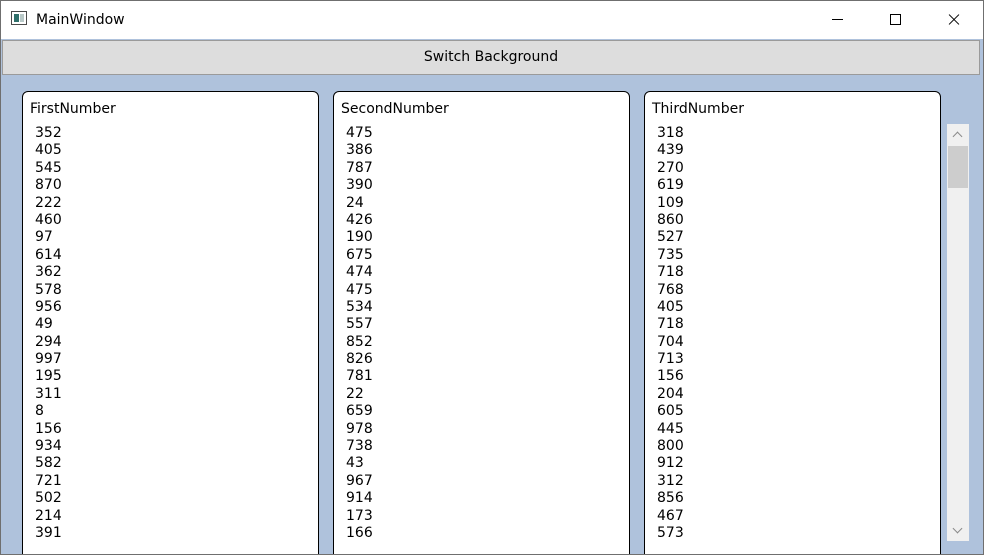 The width and height of the screenshot is (984, 555). What do you see at coordinates (670, 150) in the screenshot?
I see `list-item: 439` at bounding box center [670, 150].